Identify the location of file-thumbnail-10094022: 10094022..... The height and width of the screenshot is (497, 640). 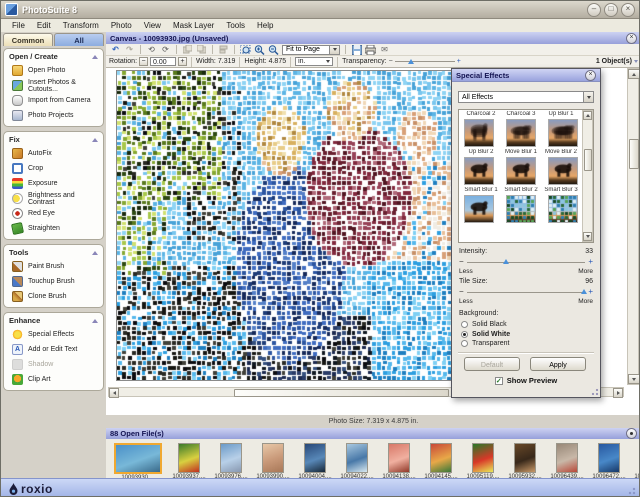
(357, 461).